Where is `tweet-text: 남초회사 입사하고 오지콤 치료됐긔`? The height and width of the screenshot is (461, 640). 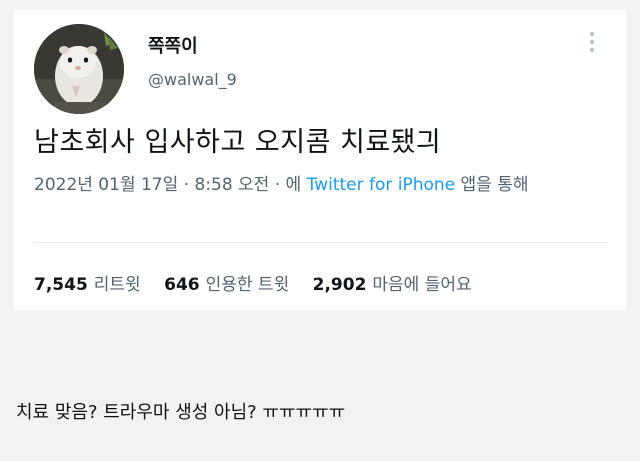
tweet-text: 남초회사 입사하고 오지콤 치료됐긔 is located at coordinates (238, 142).